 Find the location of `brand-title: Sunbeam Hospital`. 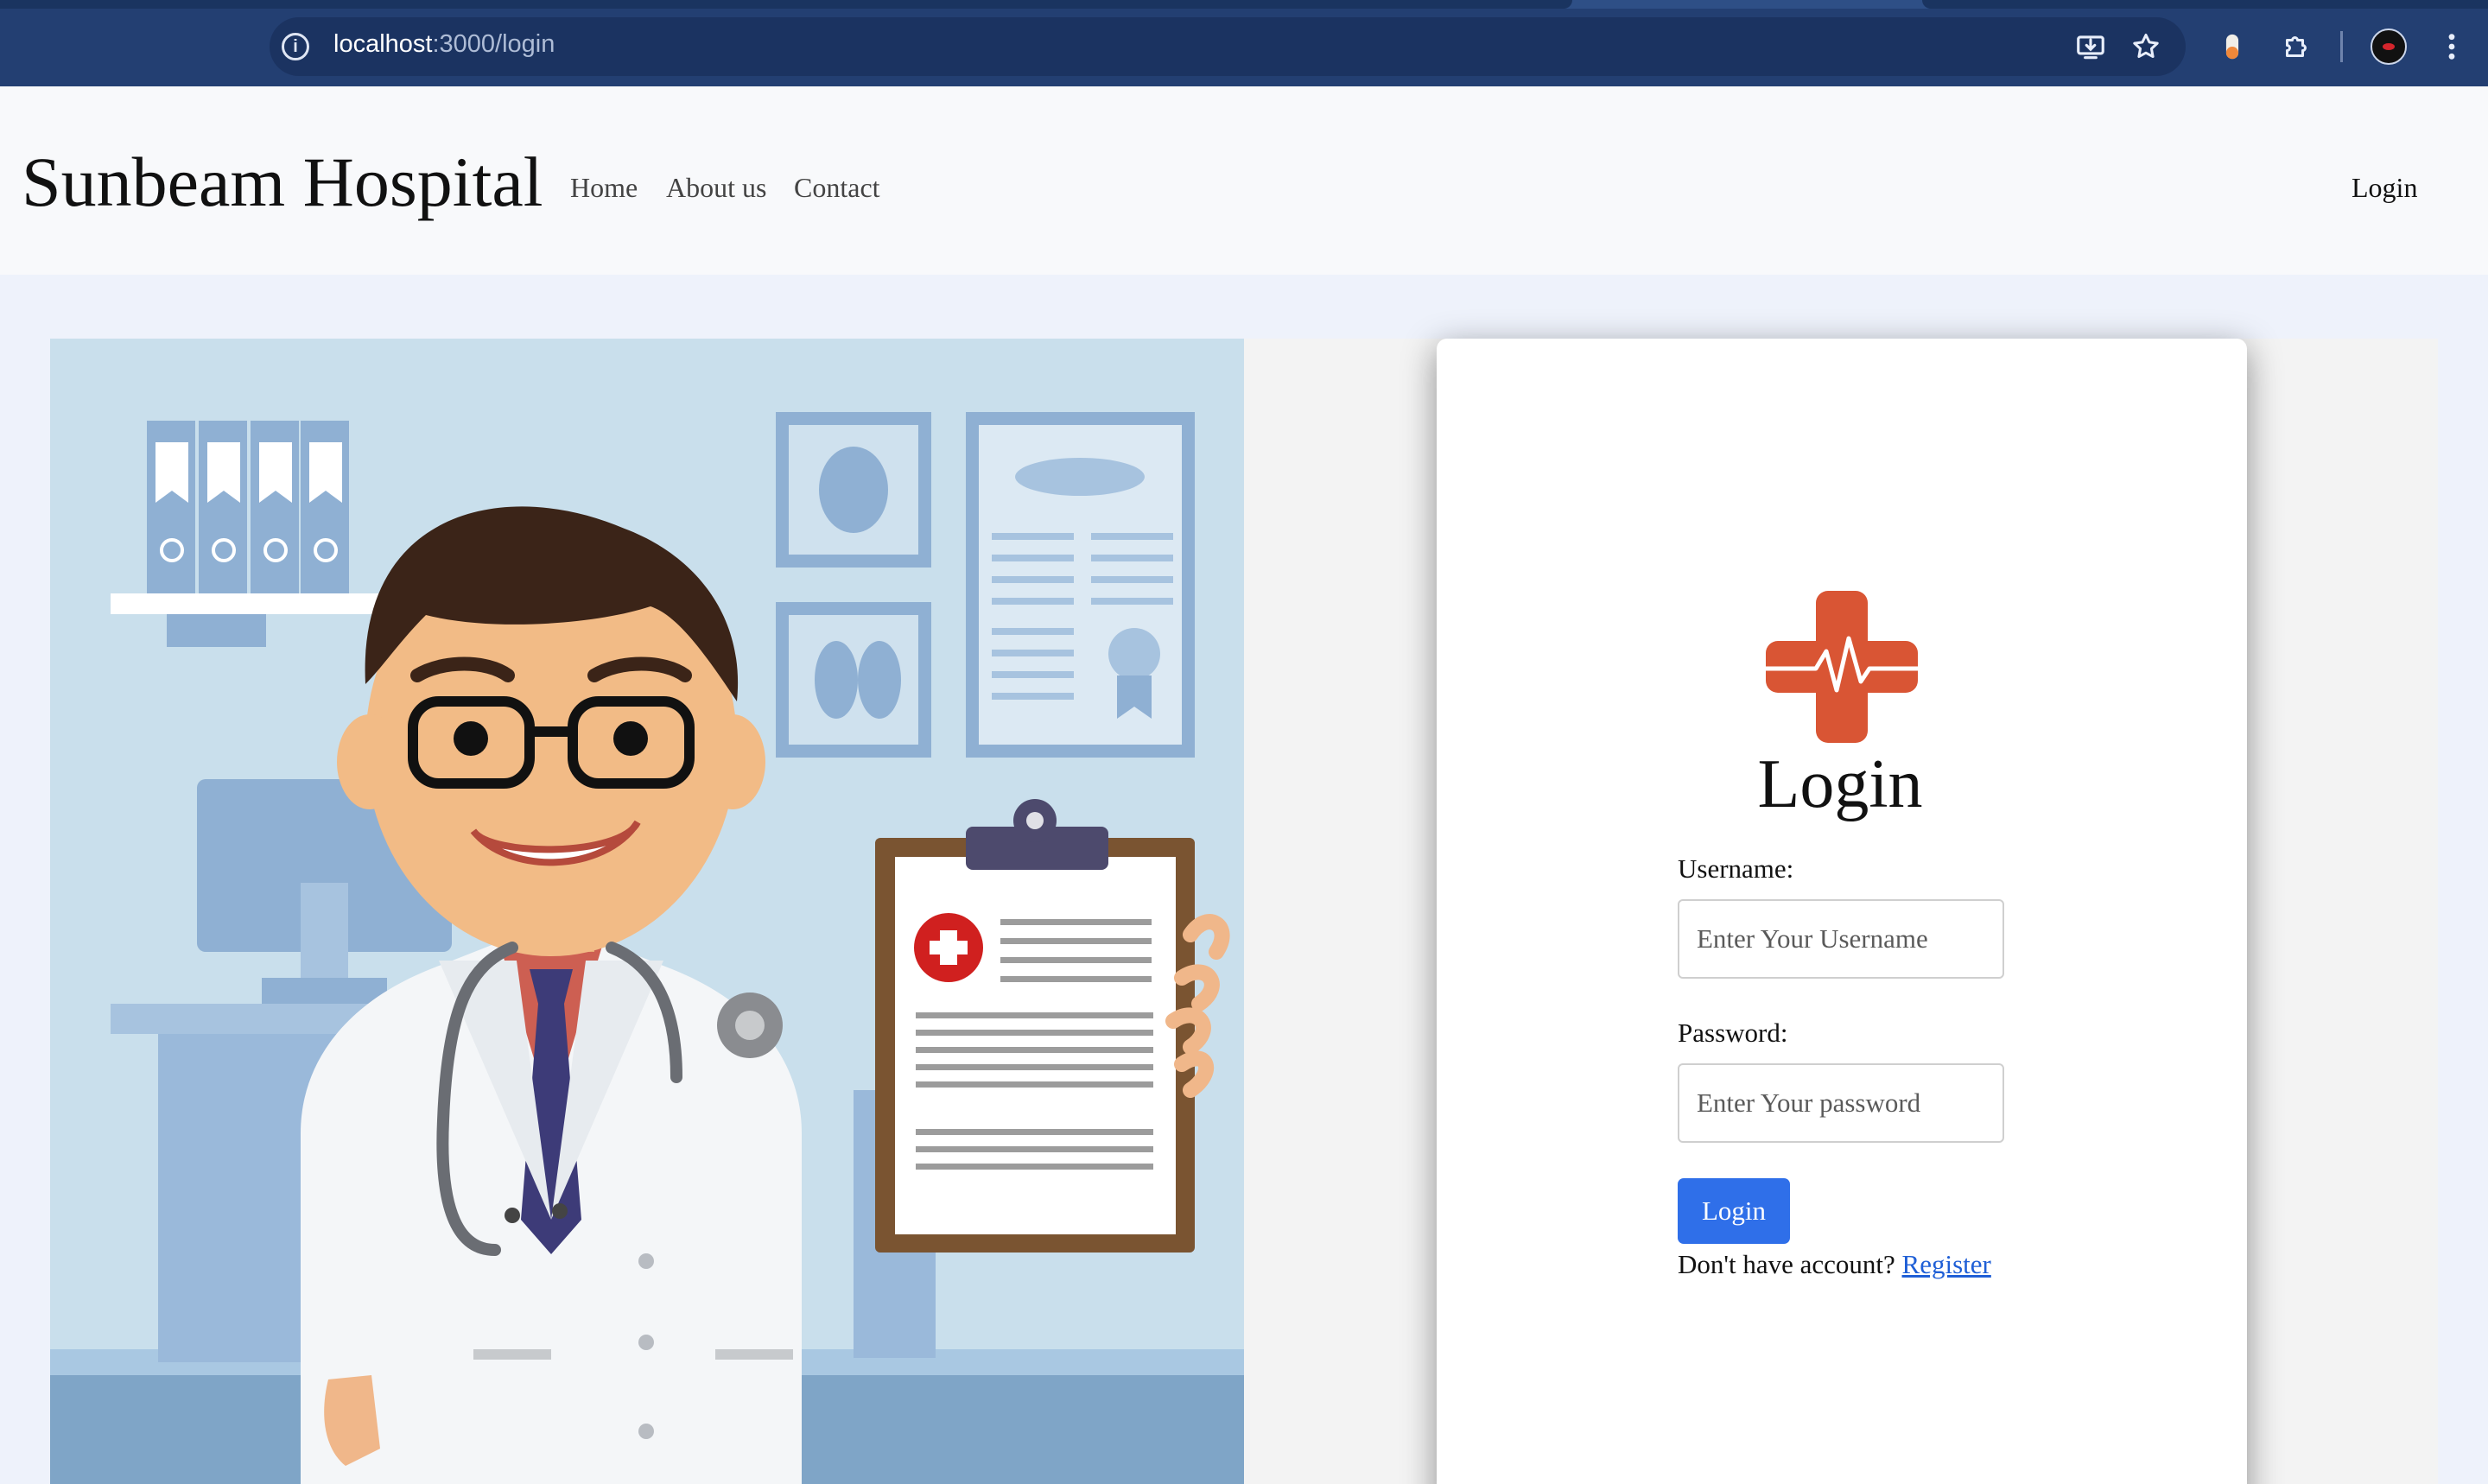

brand-title: Sunbeam Hospital is located at coordinates (282, 182).